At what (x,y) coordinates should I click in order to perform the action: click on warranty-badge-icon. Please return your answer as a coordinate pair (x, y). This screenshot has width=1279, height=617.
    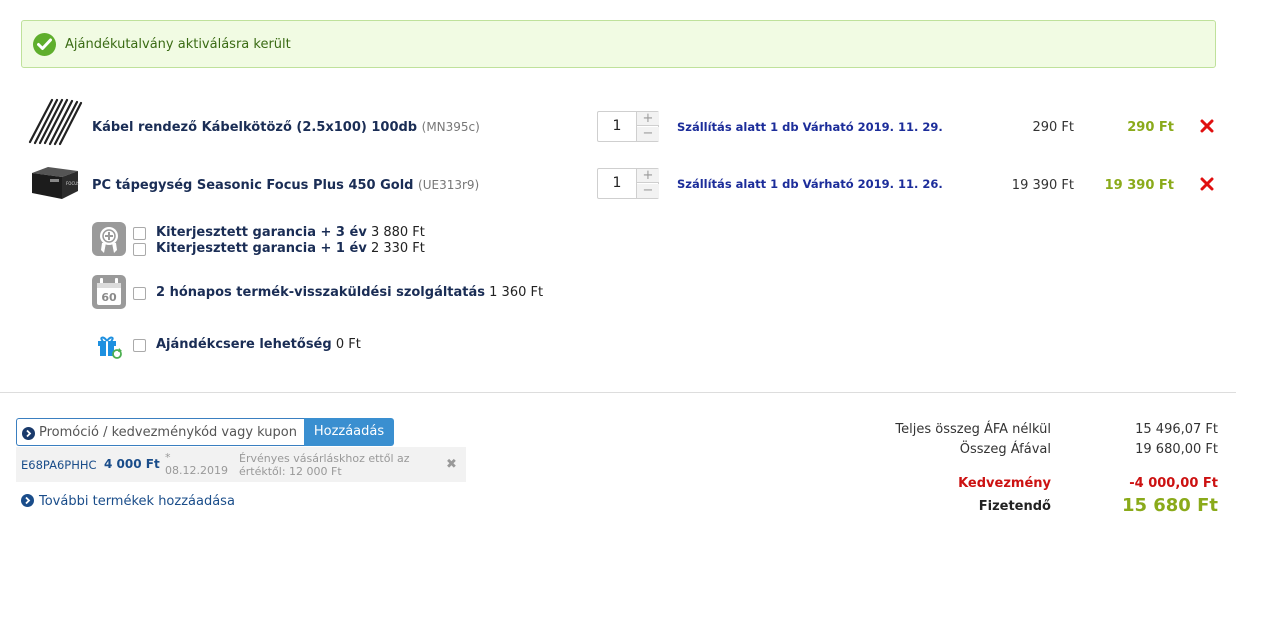
    Looking at the image, I should click on (109, 239).